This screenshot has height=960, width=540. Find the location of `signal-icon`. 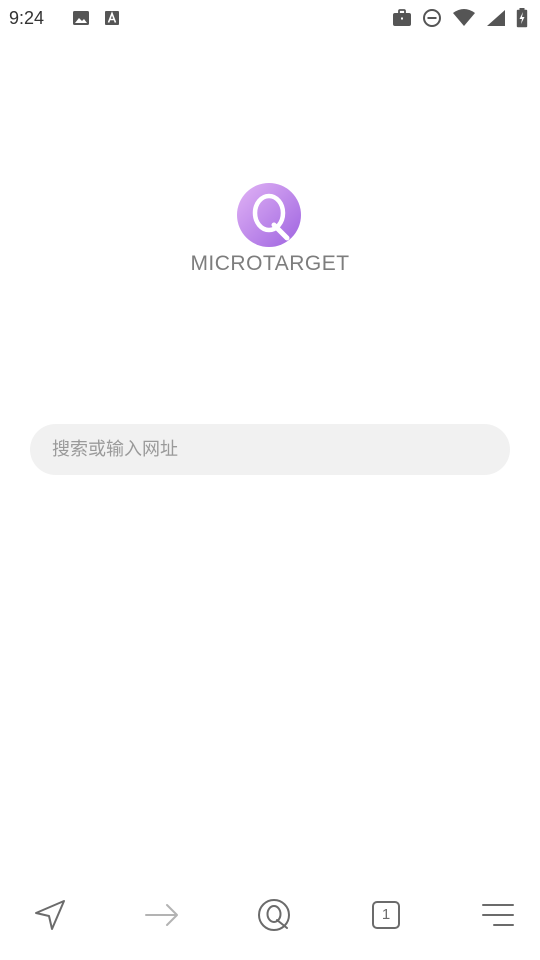

signal-icon is located at coordinates (496, 18).